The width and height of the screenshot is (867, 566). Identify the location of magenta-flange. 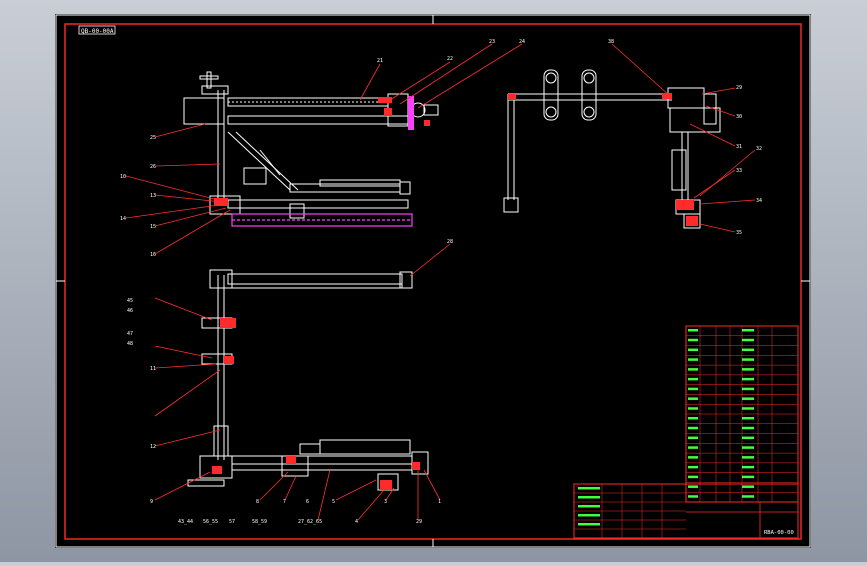
(411, 113).